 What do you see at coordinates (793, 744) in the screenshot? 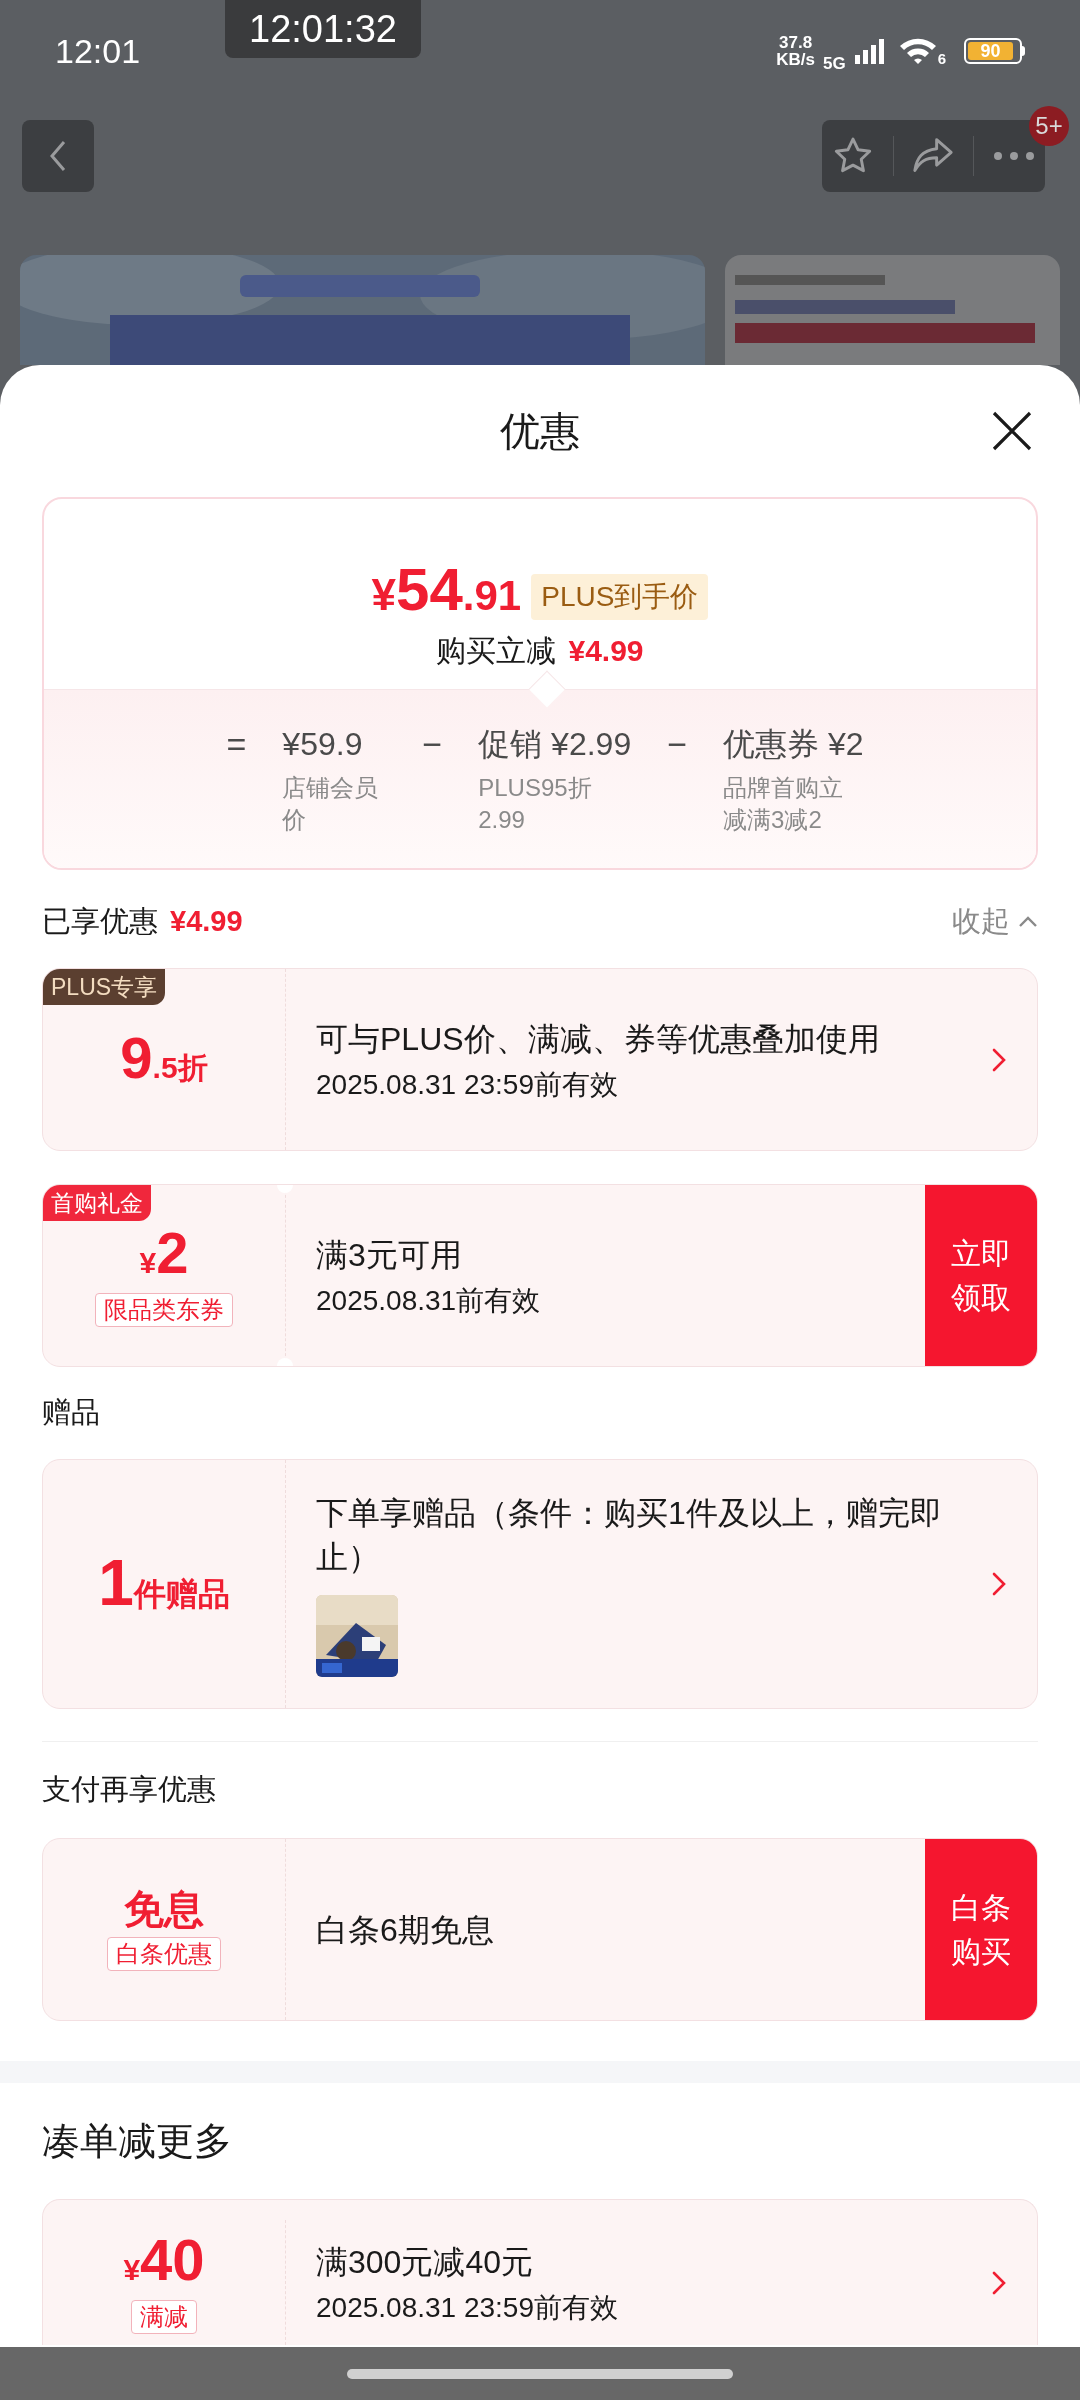
I see `breakdown-amount: 优惠券 ¥2` at bounding box center [793, 744].